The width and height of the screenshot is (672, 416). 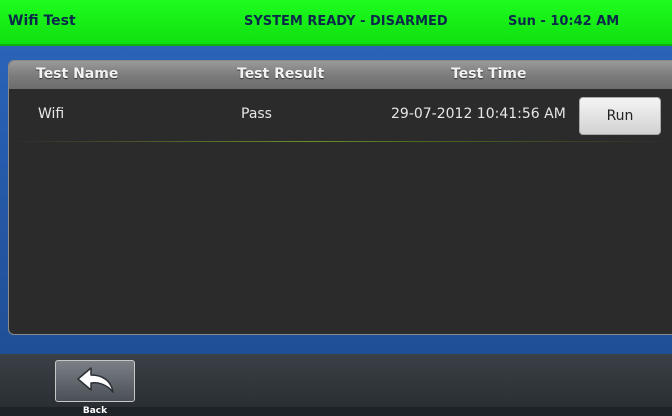 What do you see at coordinates (281, 74) in the screenshot?
I see `column-header-test-result: Test Result` at bounding box center [281, 74].